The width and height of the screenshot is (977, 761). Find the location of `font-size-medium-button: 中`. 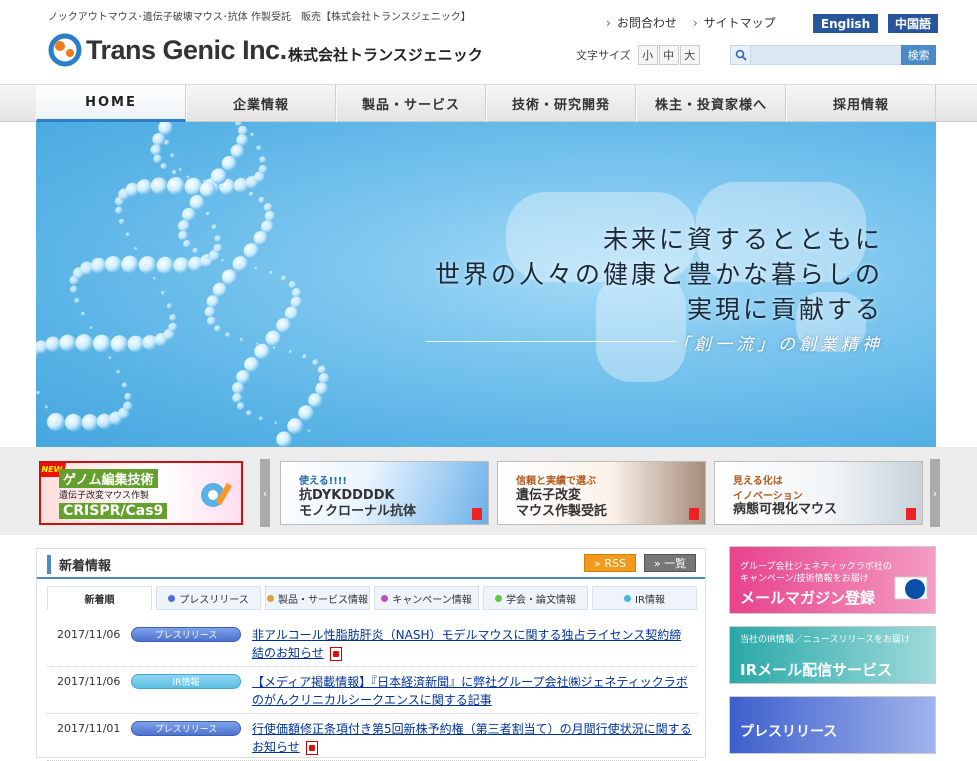

font-size-medium-button: 中 is located at coordinates (668, 55).